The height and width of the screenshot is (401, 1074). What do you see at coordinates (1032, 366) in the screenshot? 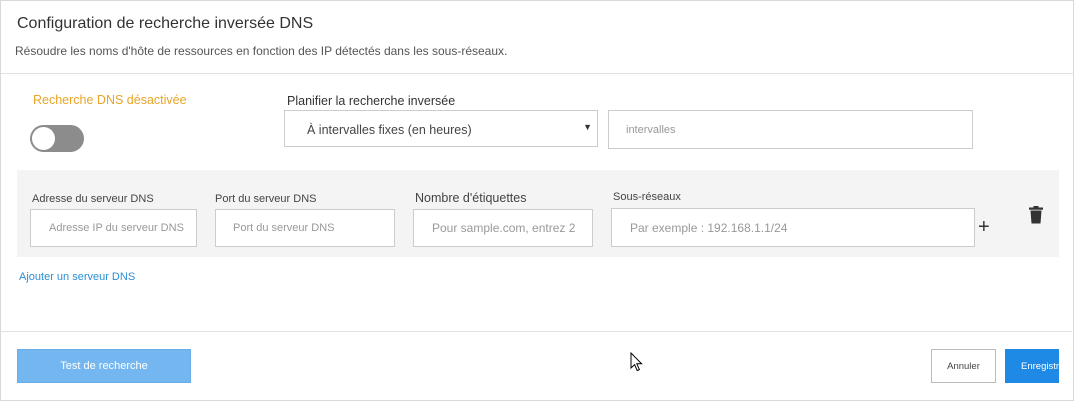
I see `save-button: Enregistrer` at bounding box center [1032, 366].